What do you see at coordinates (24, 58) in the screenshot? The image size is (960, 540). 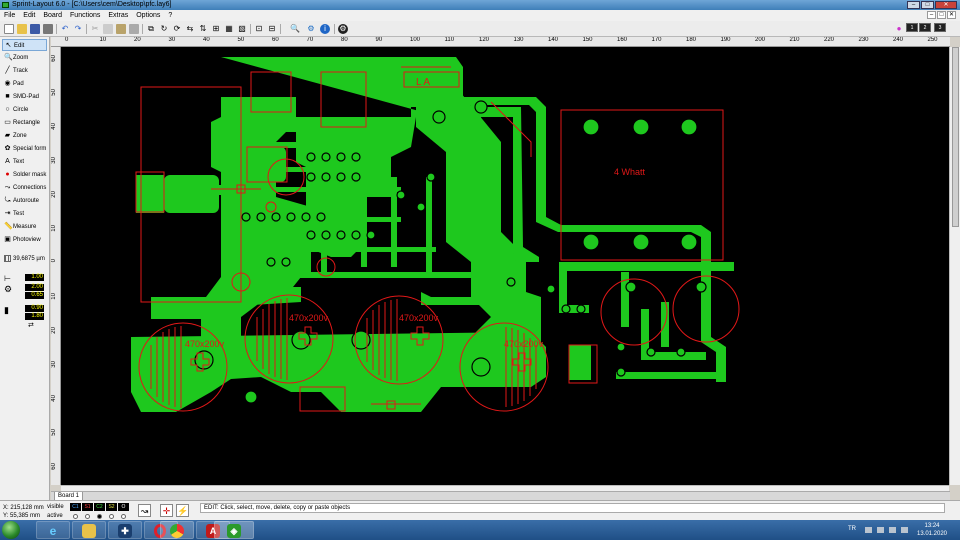 I see `tool-zoom: 🔍 Zoom` at bounding box center [24, 58].